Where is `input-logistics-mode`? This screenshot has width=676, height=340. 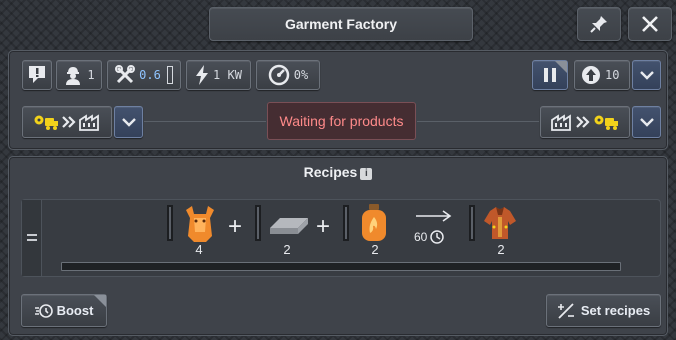
input-logistics-mode is located at coordinates (67, 122).